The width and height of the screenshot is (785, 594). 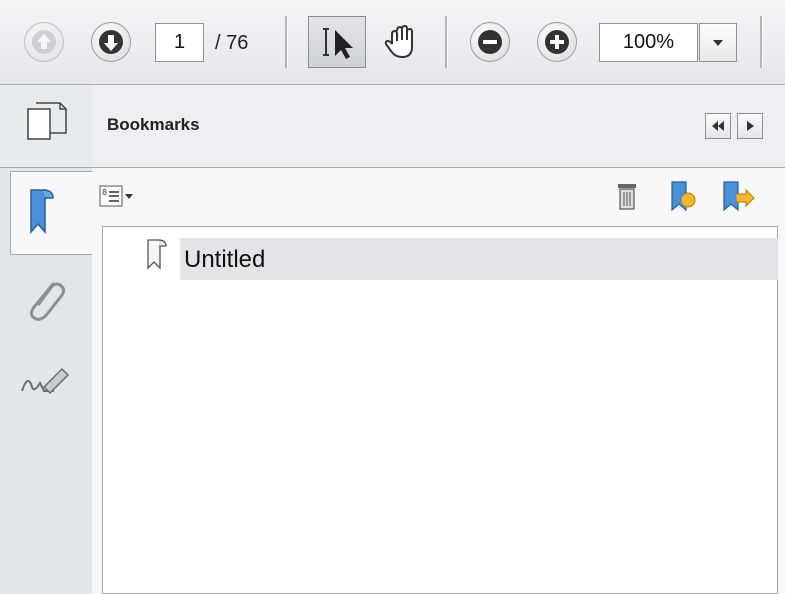 I want to click on previous-page-button, so click(x=44, y=42).